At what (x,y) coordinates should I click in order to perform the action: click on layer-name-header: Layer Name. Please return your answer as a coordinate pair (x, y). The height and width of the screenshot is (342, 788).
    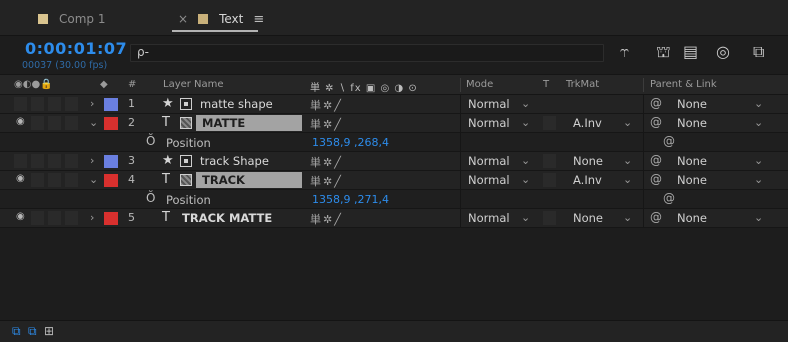
    Looking at the image, I should click on (193, 84).